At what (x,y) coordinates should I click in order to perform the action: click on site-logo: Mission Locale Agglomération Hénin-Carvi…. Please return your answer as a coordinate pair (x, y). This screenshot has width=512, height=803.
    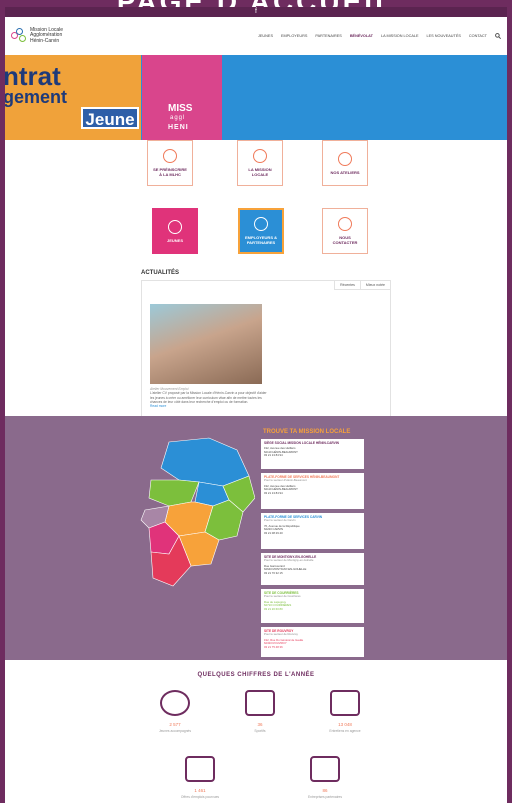
    Looking at the image, I should click on (37, 36).